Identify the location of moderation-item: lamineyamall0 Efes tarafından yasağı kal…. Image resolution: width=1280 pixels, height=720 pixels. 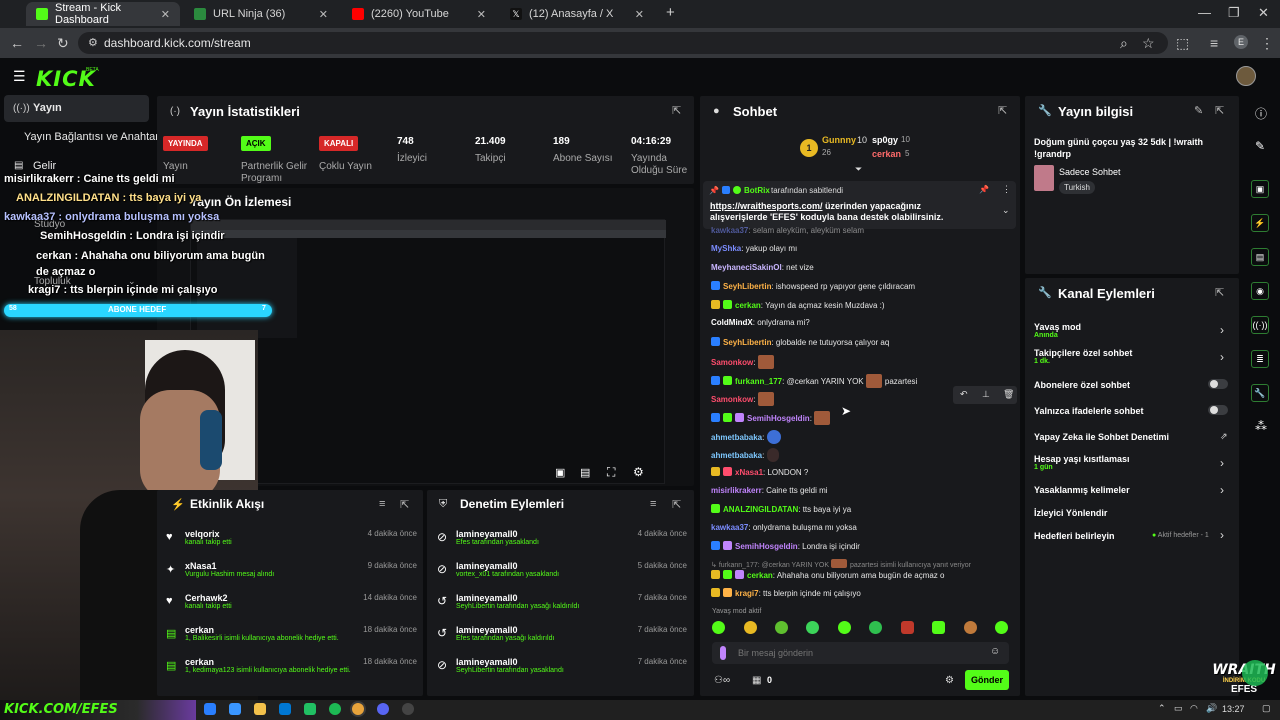
(571, 633).